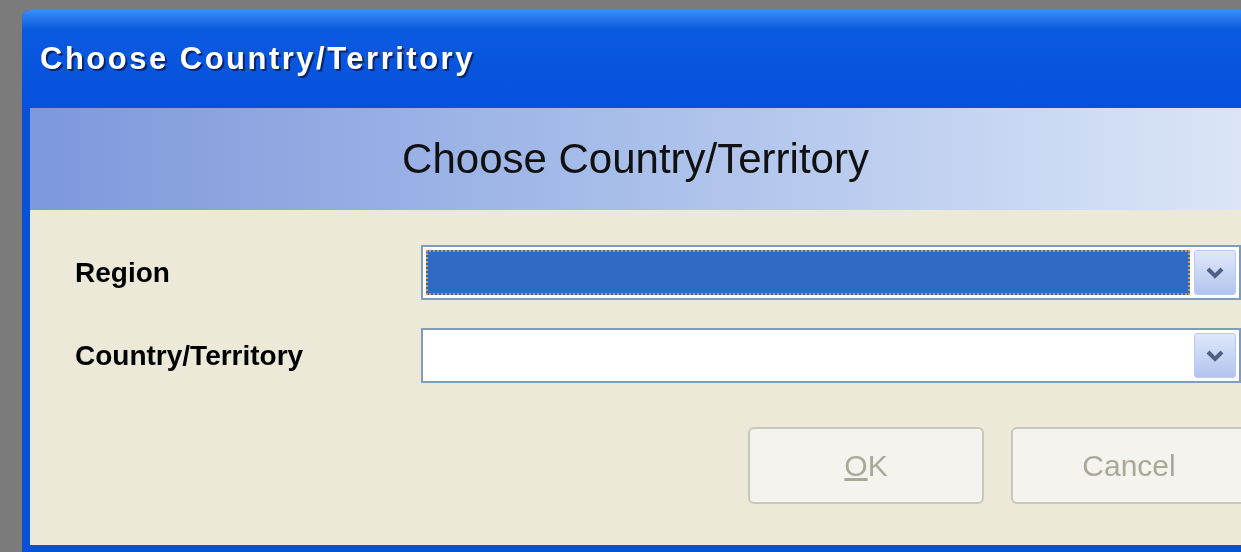  What do you see at coordinates (123, 272) in the screenshot?
I see `field-label: Region` at bounding box center [123, 272].